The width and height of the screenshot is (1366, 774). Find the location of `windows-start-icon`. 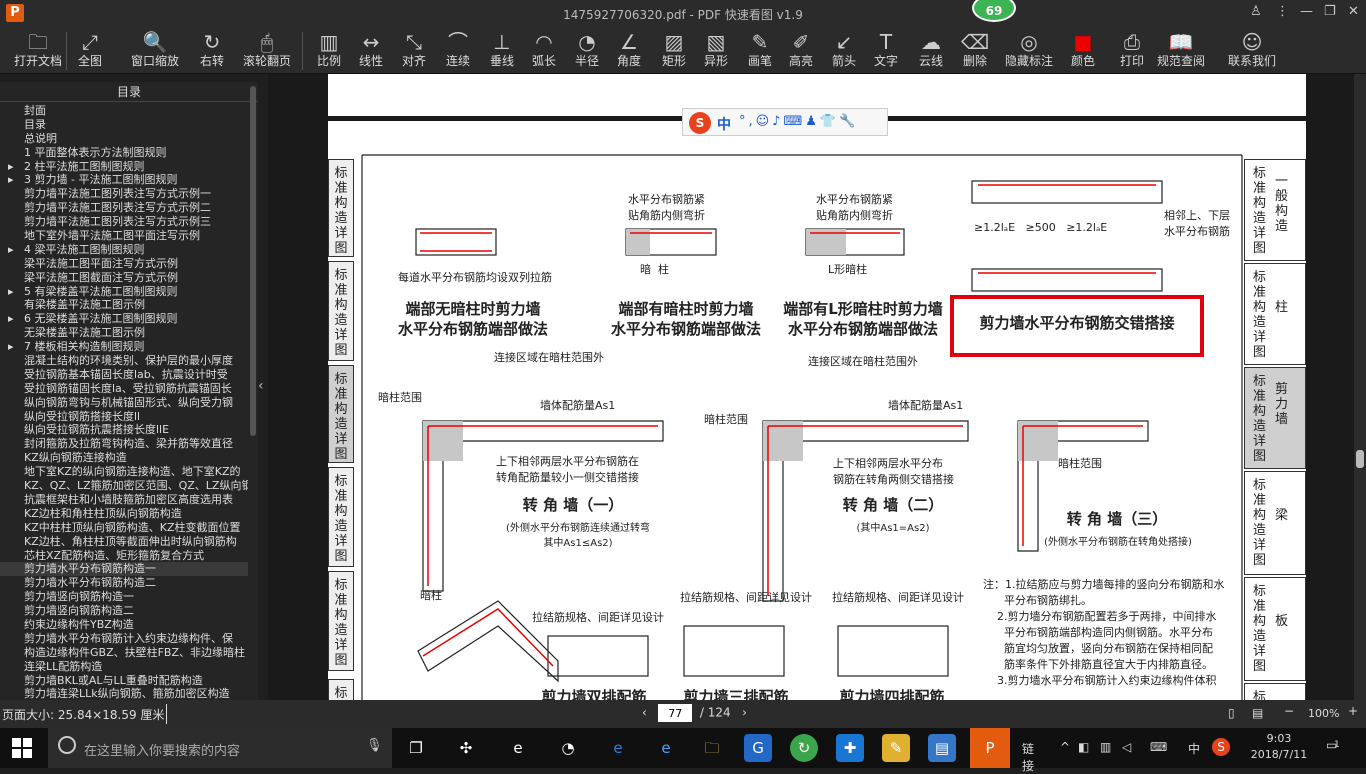

windows-start-icon is located at coordinates (22, 748).